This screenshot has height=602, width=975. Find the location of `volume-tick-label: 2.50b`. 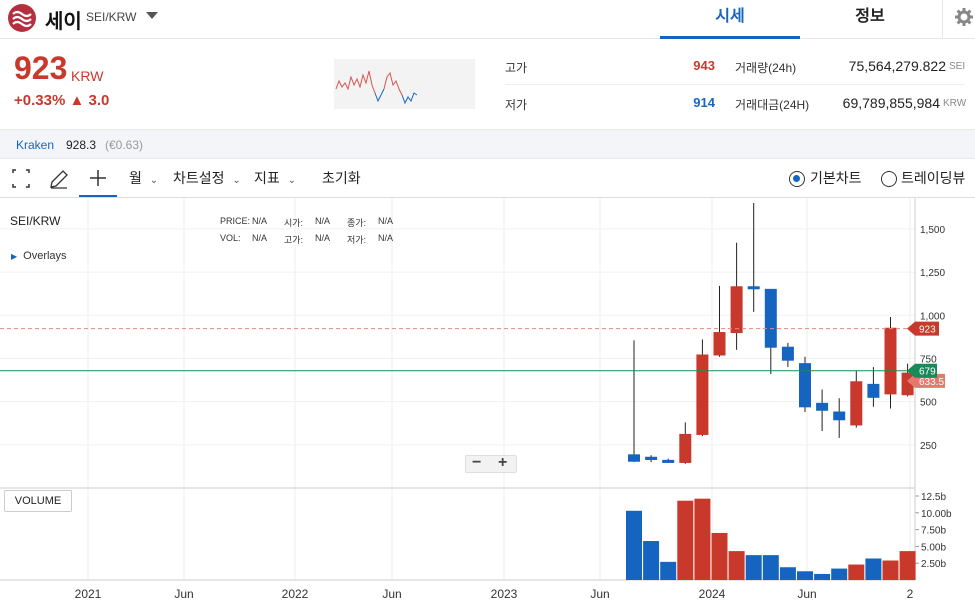

volume-tick-label: 2.50b is located at coordinates (933, 564).